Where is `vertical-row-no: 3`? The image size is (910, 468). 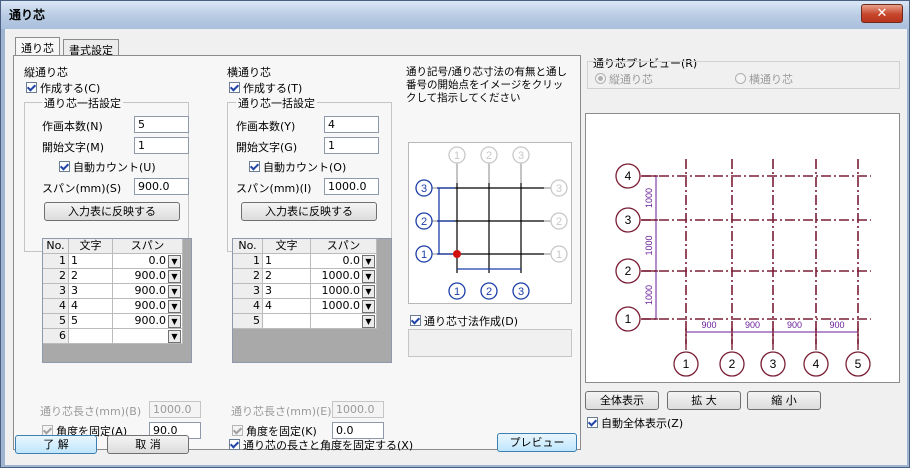
vertical-row-no: 3 is located at coordinates (56, 291).